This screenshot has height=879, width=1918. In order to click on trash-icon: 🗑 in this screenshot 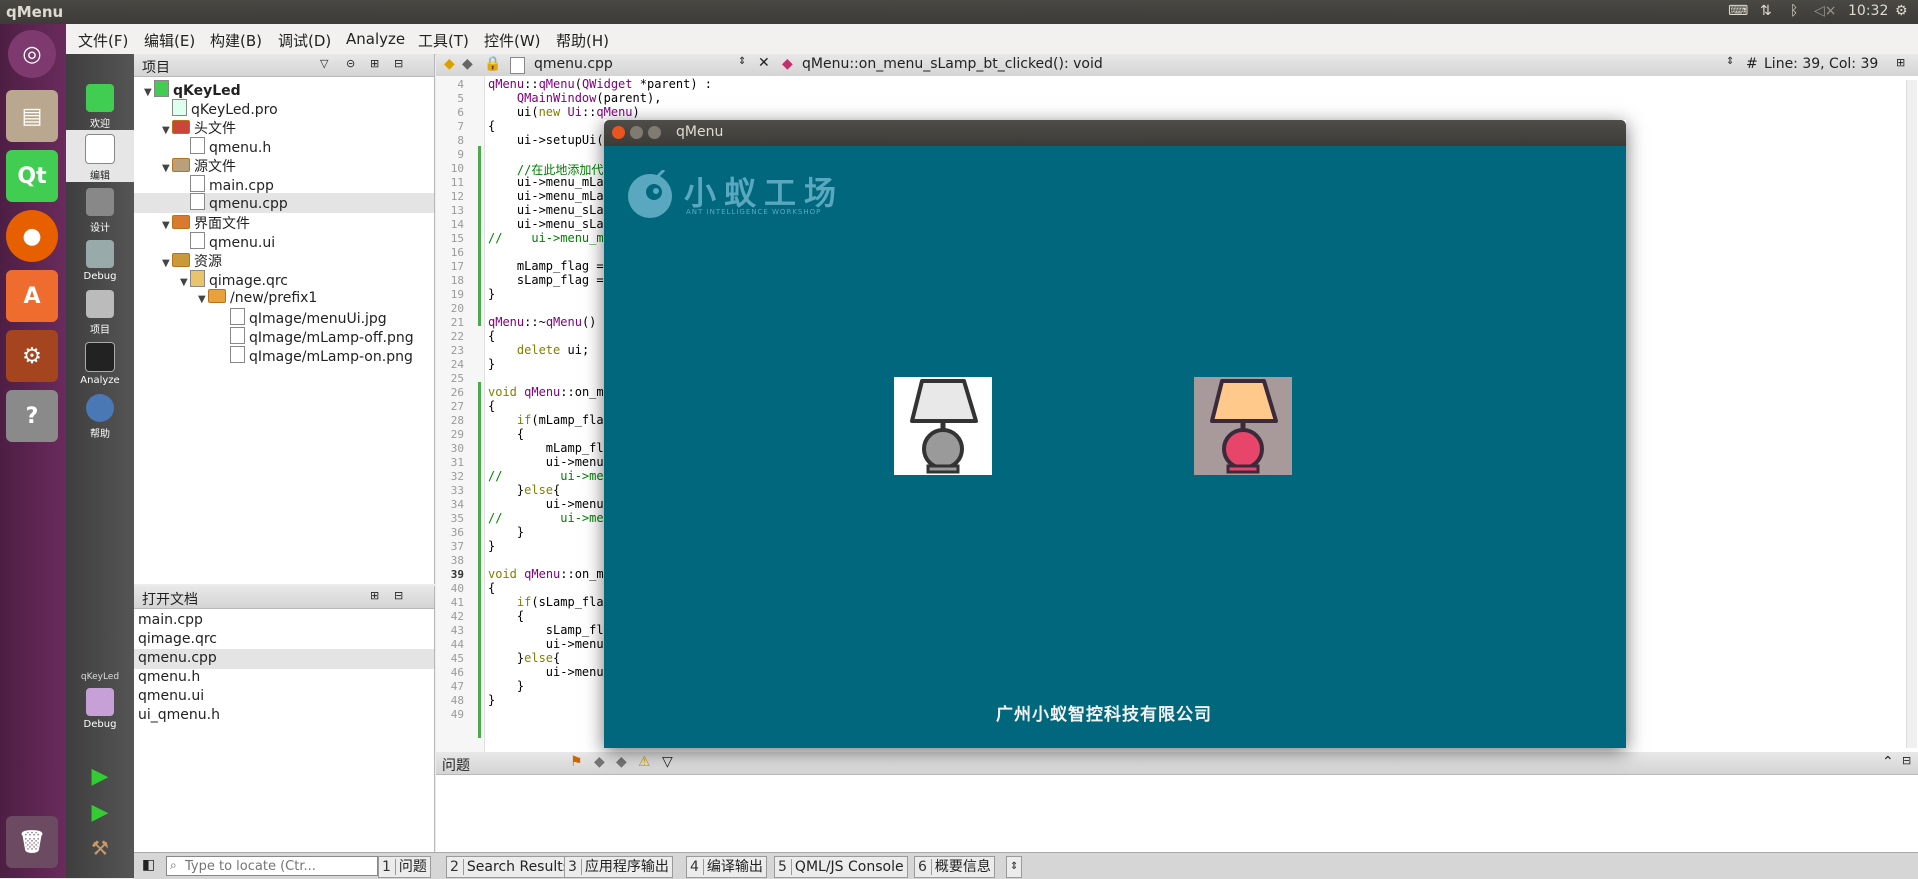, I will do `click(32, 842)`.